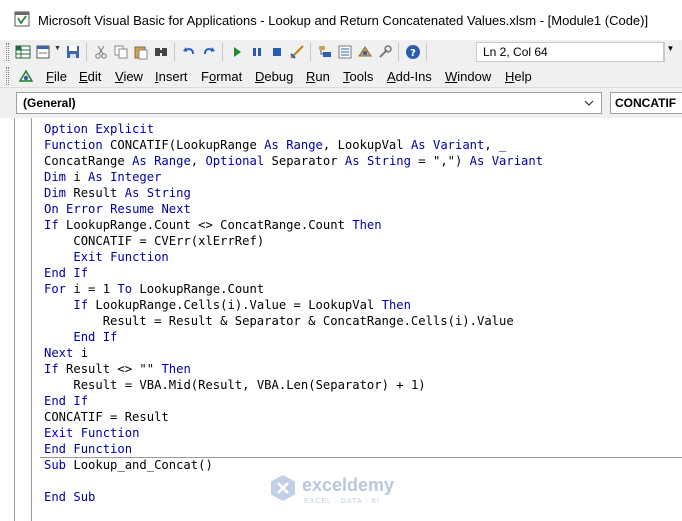 The image size is (682, 521). Describe the element at coordinates (94, 76) in the screenshot. I see `menu-label: dit` at that location.